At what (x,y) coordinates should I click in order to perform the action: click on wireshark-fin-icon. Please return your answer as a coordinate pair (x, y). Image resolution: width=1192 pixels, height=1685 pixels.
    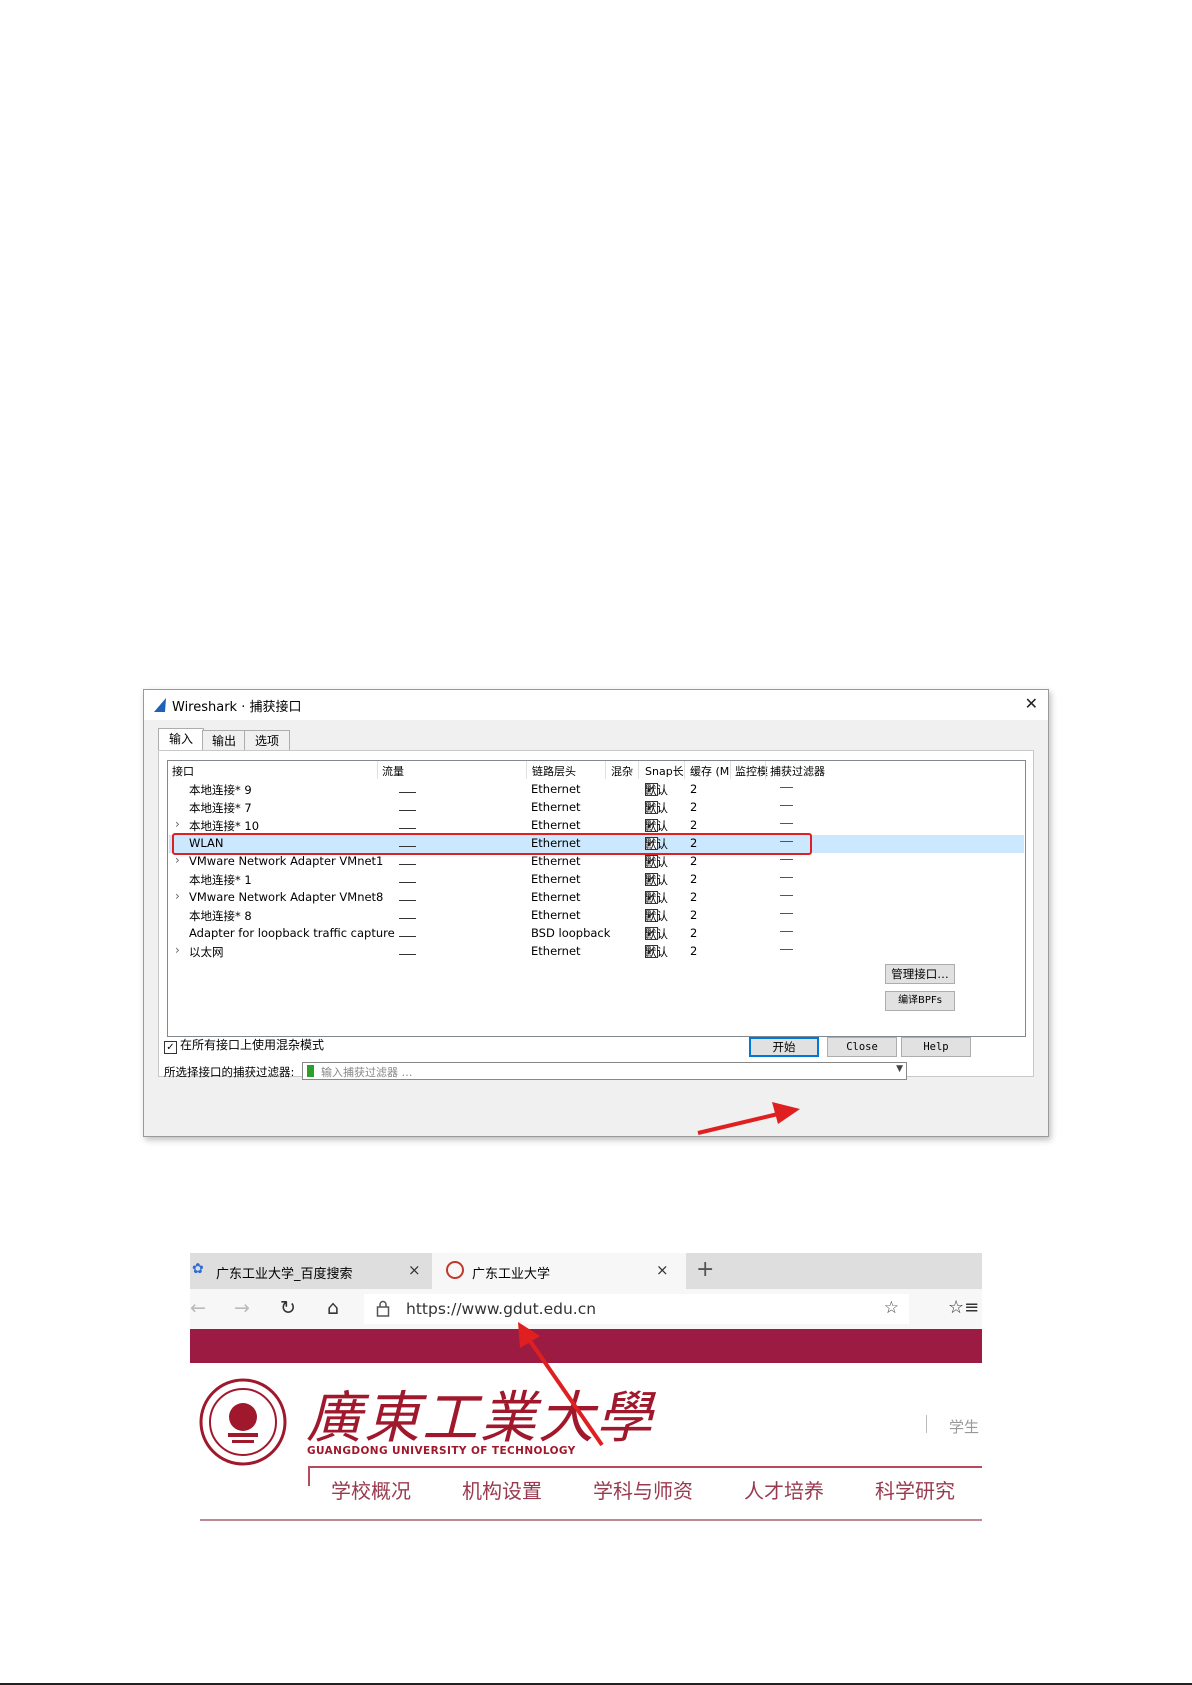
    Looking at the image, I should click on (160, 705).